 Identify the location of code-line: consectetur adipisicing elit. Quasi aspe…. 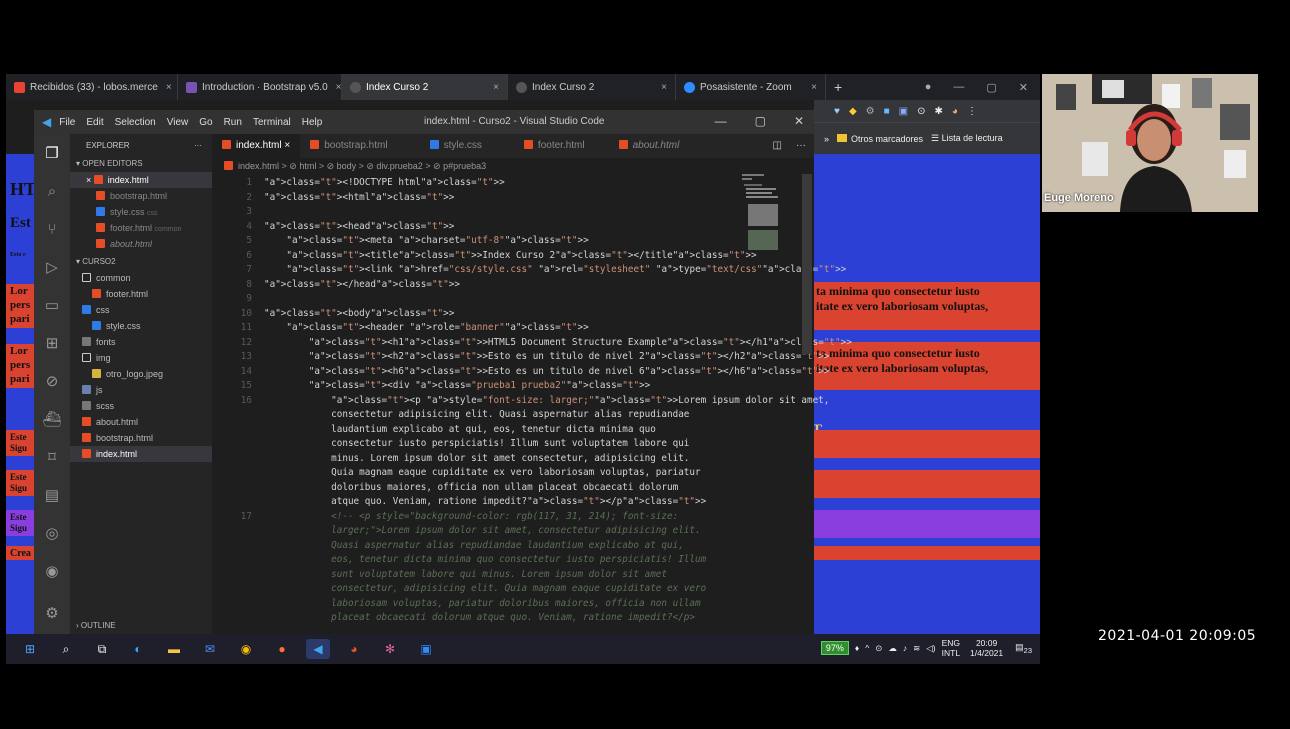
(476, 415).